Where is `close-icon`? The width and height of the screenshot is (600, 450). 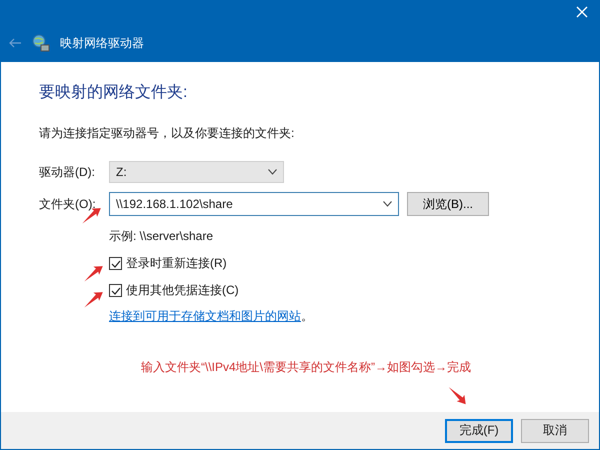
close-icon is located at coordinates (582, 12).